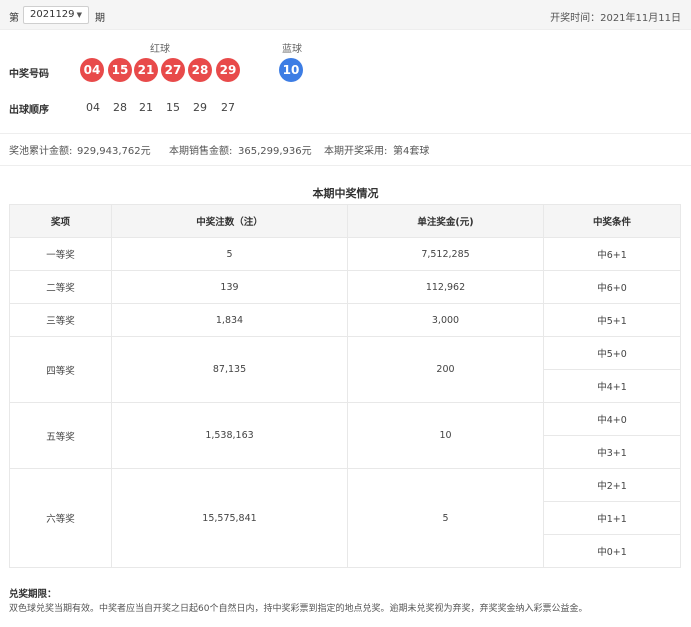  I want to click on table-row: 五等奖 1,538,163 10 中4+0, so click(345, 435).